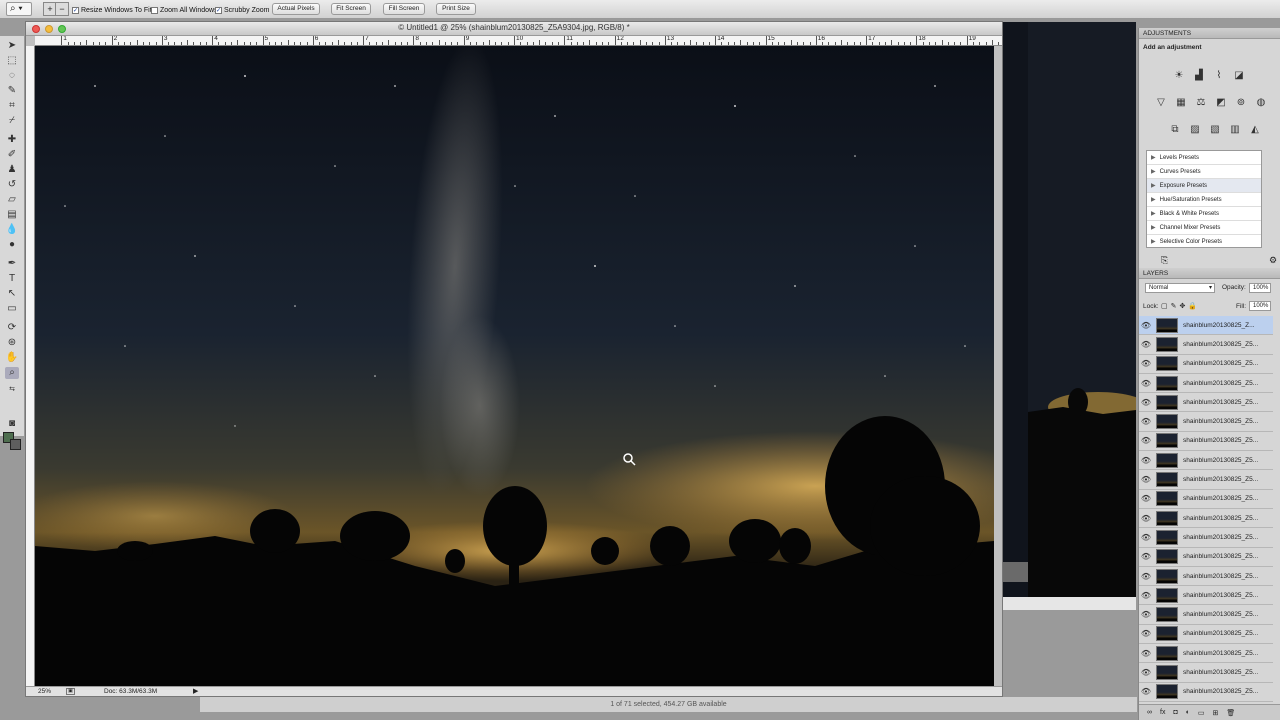 The image size is (1280, 720). I want to click on resize-windows-checkbox: ✓ Resize Windows To Fit, so click(112, 10).